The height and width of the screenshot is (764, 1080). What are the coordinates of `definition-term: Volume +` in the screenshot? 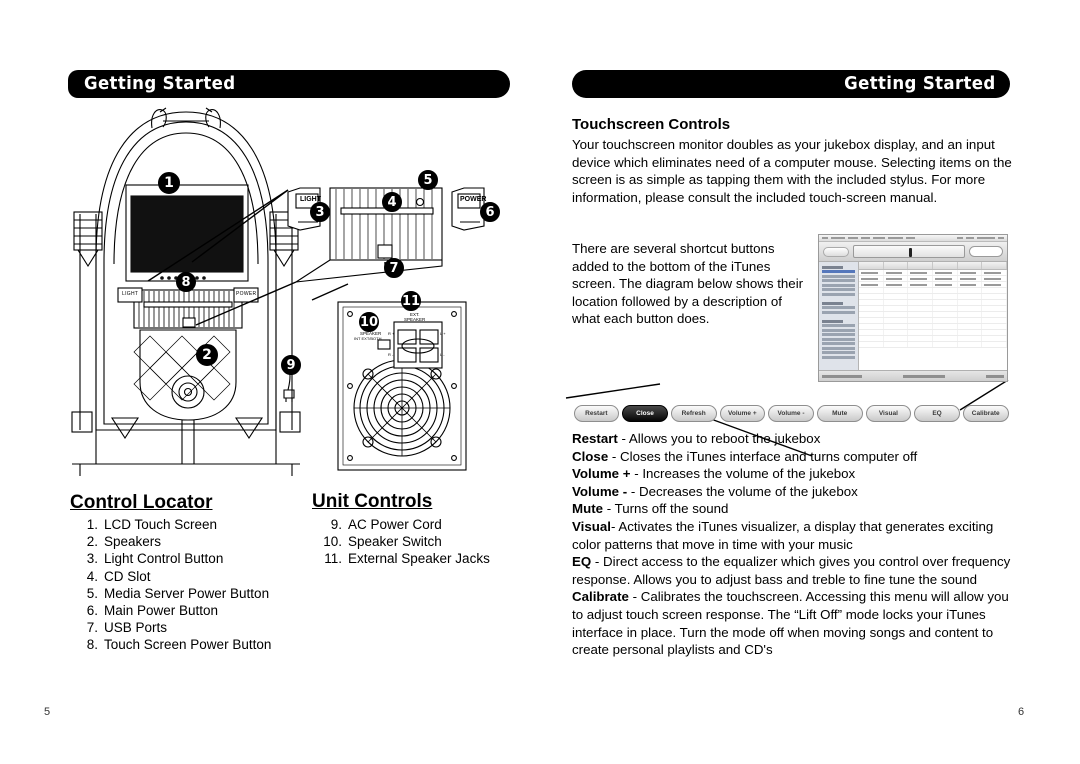 It's located at (601, 474).